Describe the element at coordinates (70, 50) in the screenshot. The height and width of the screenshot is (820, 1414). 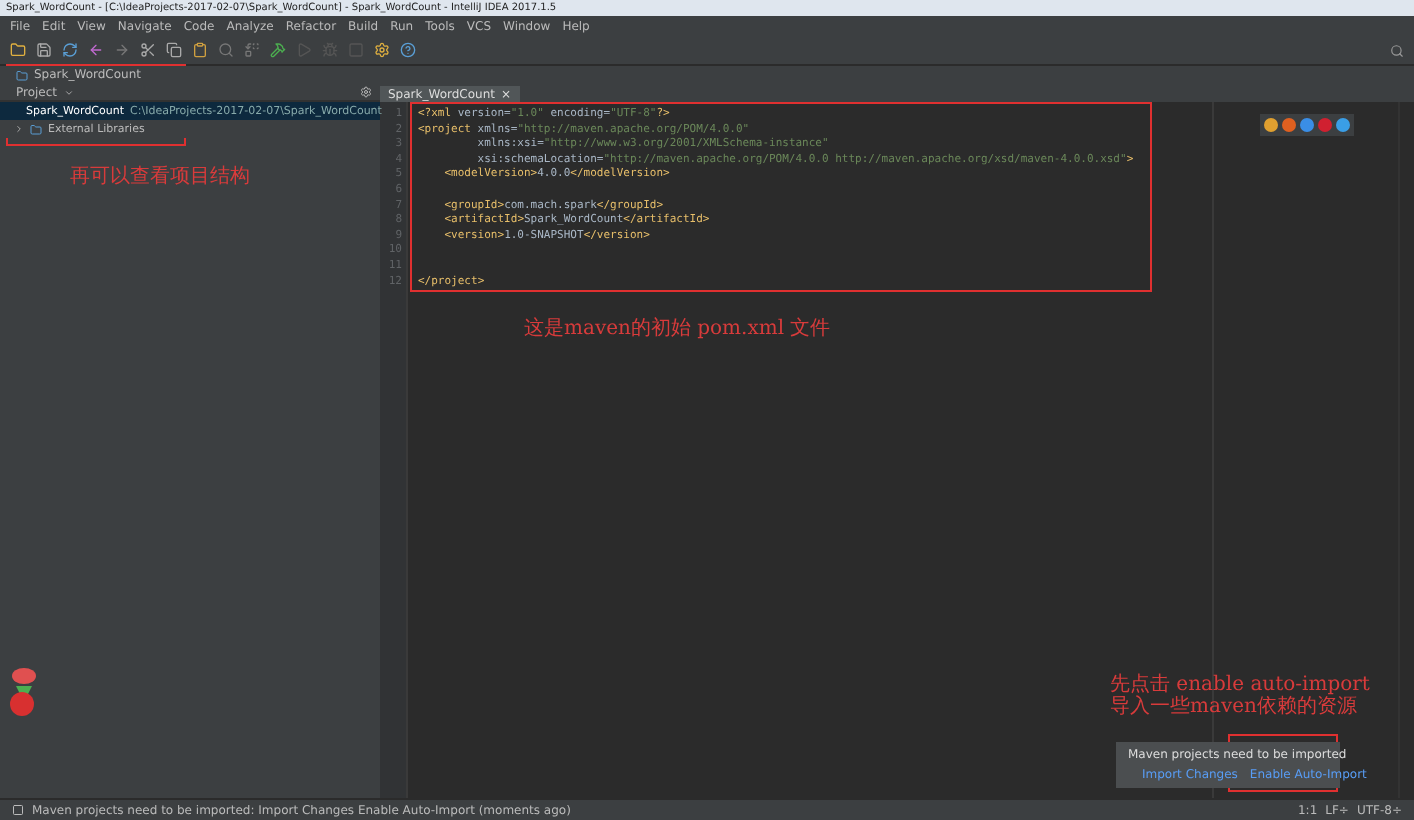
I see `refresh-icon` at that location.